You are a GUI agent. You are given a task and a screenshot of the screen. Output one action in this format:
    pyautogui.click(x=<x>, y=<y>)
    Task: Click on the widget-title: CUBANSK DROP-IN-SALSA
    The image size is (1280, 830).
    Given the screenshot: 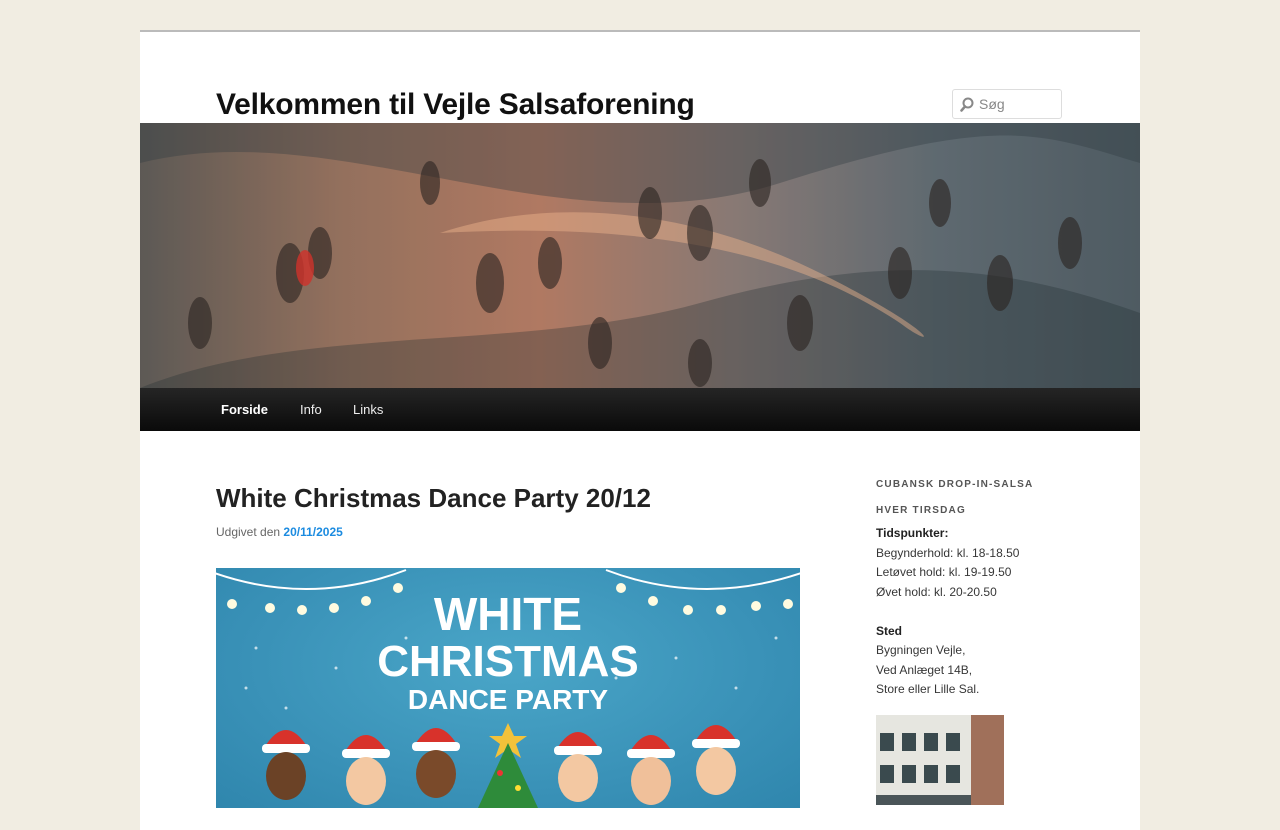 What is the action you would take?
    pyautogui.click(x=955, y=484)
    